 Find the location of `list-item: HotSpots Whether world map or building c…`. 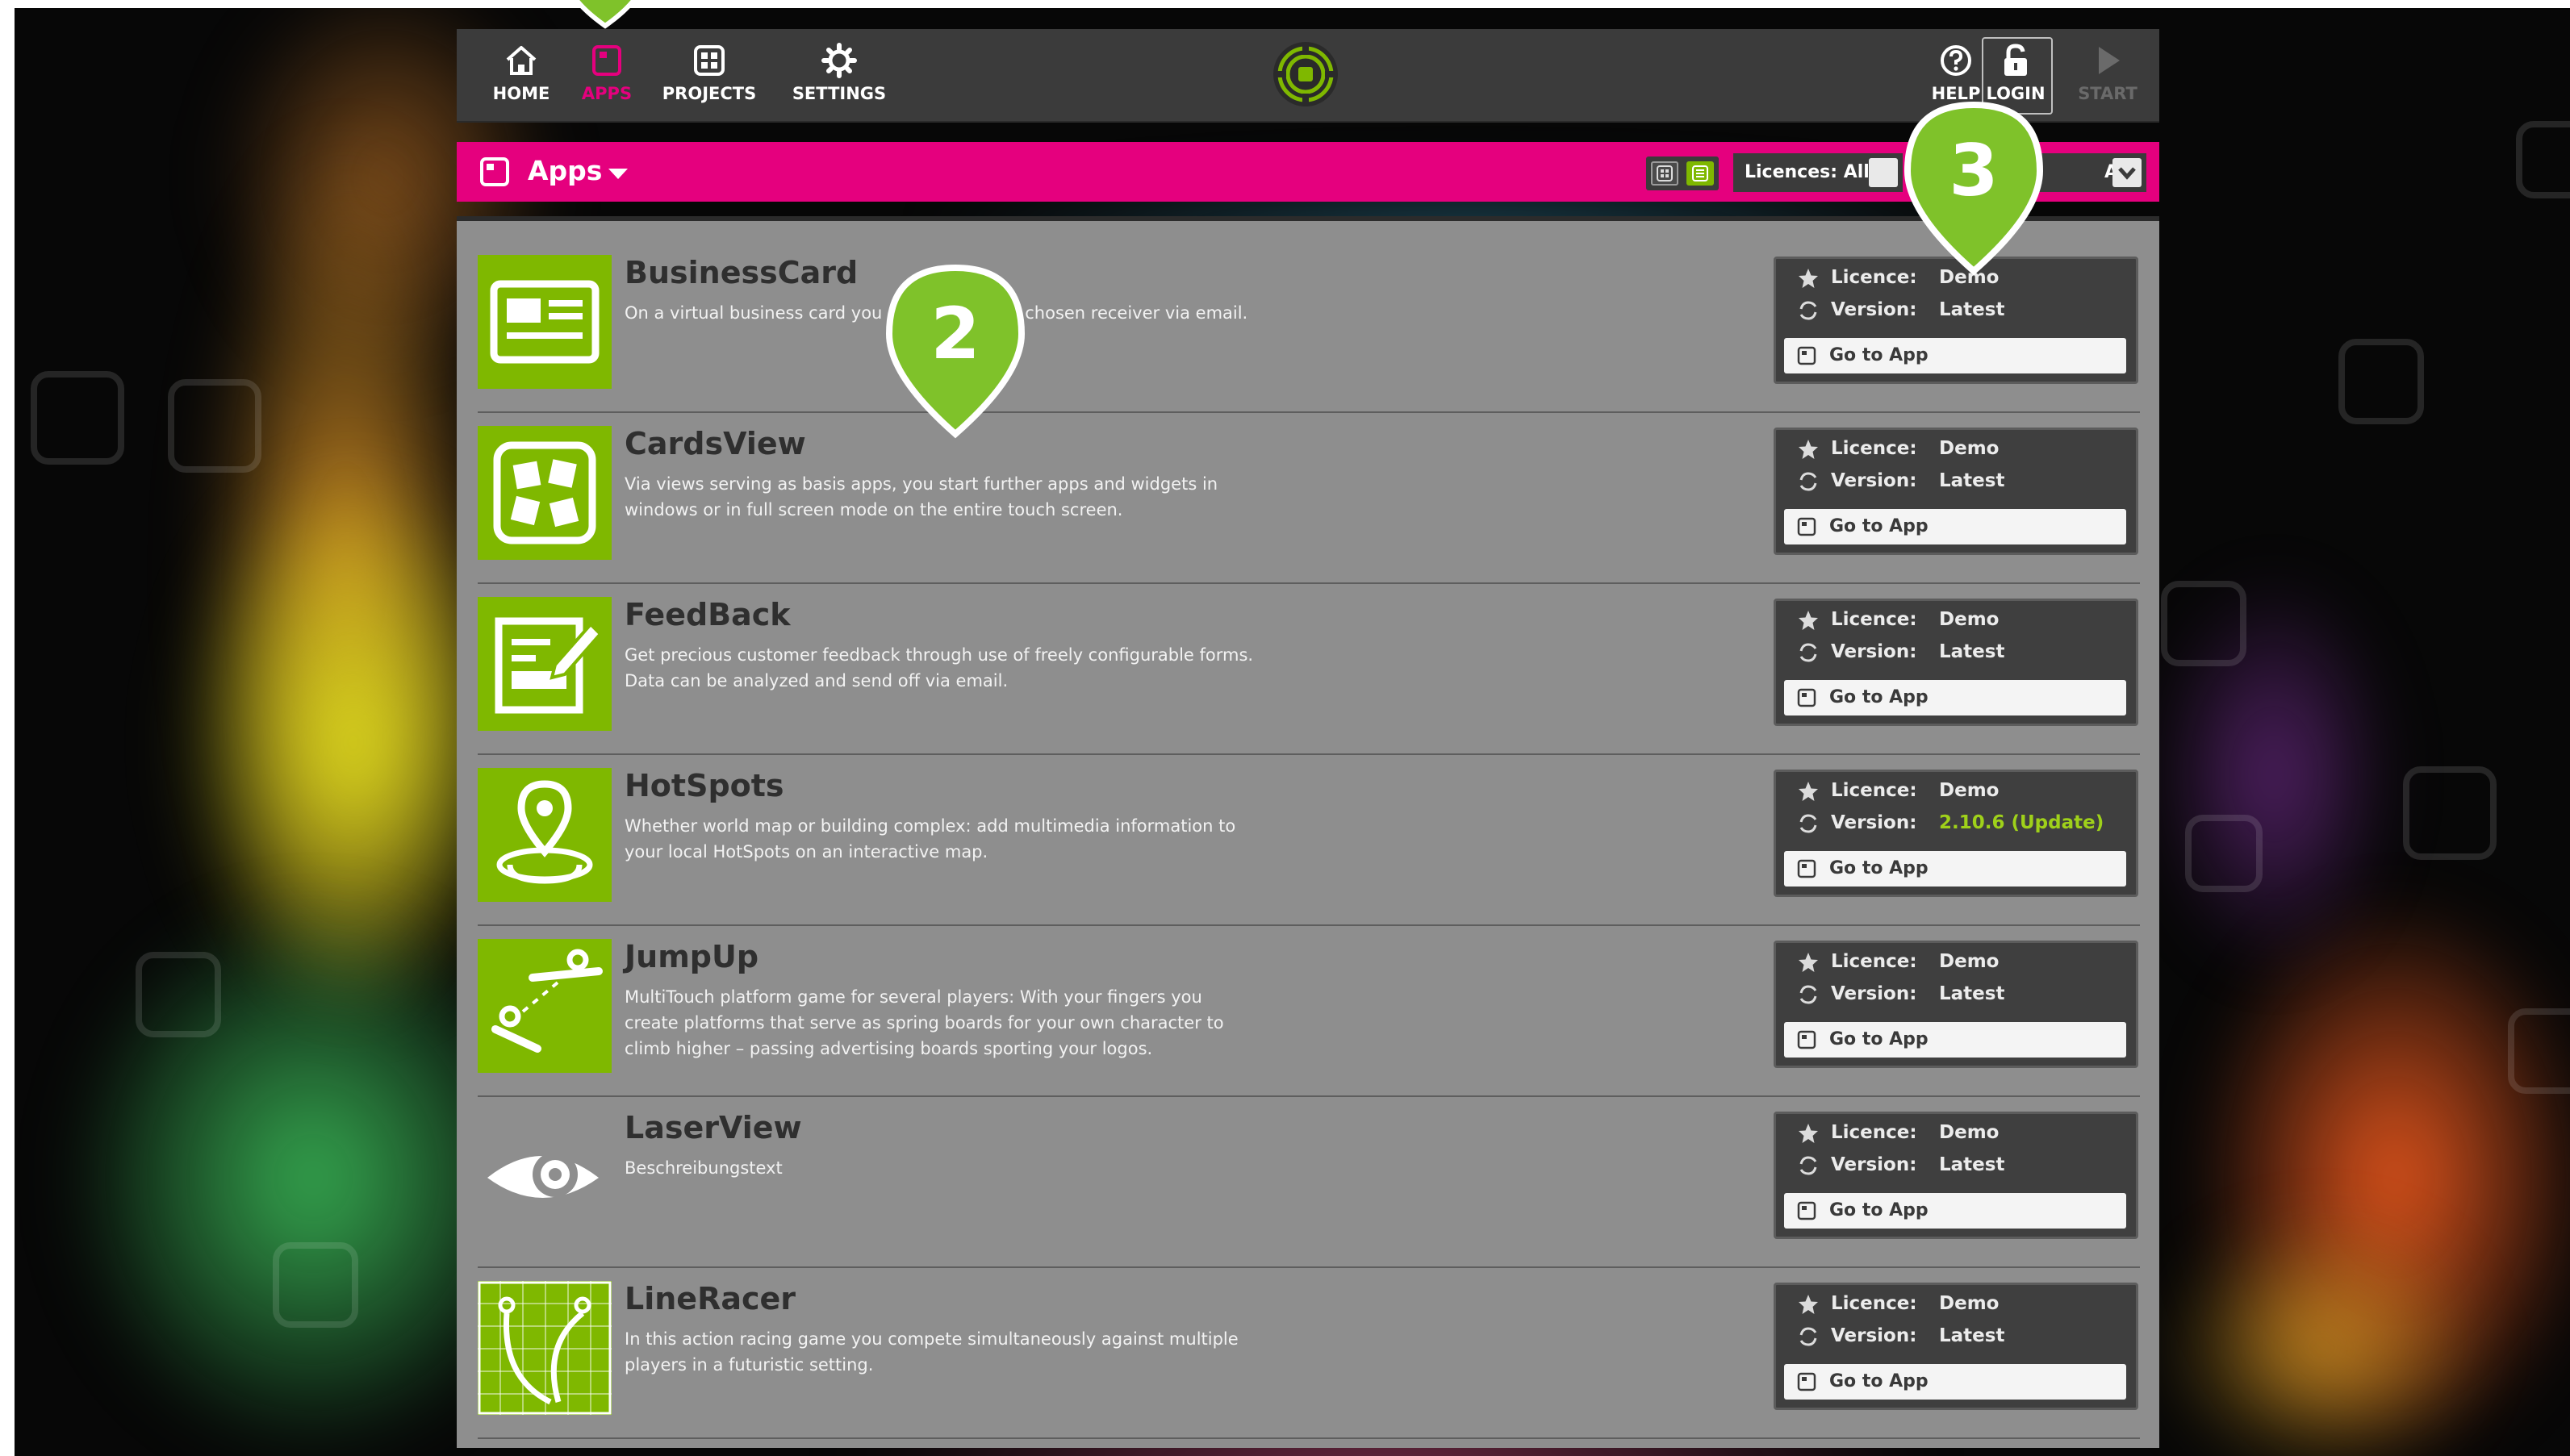

list-item: HotSpots Whether world map or building c… is located at coordinates (1309, 840).